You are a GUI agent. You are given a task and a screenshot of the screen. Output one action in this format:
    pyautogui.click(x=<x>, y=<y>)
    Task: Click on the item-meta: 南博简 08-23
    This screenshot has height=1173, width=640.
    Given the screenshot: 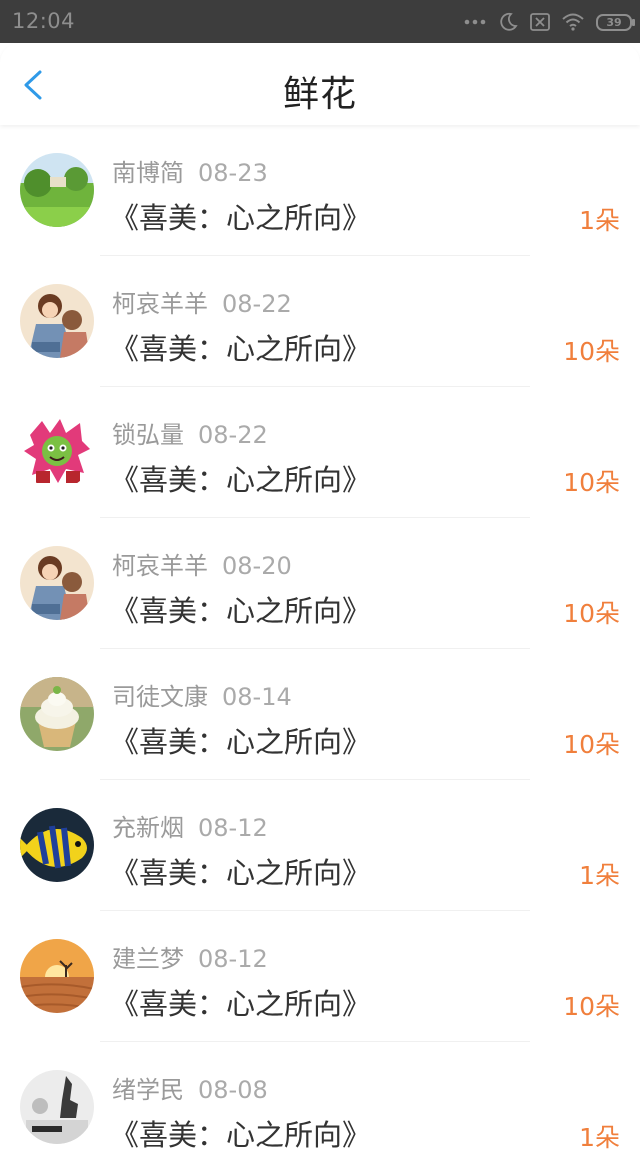 What is the action you would take?
    pyautogui.click(x=190, y=170)
    